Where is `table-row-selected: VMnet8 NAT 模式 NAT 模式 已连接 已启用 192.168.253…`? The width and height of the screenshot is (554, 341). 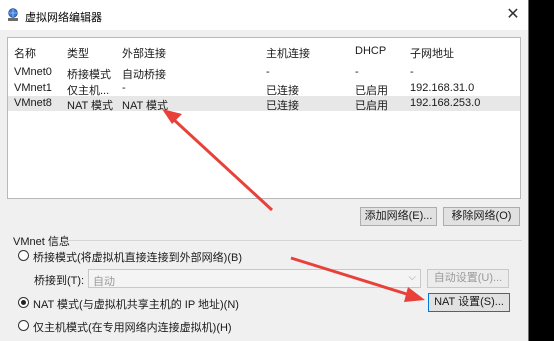
table-row-selected: VMnet8 NAT 模式 NAT 模式 已连接 已启用 192.168.253… is located at coordinates (264, 104).